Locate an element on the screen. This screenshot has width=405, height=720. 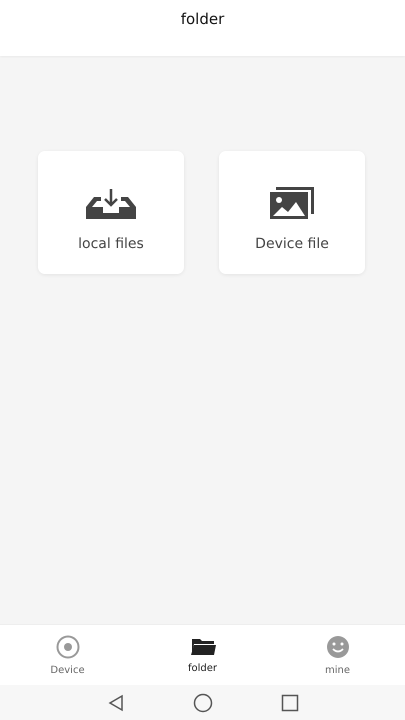
tab: folder is located at coordinates (202, 655).